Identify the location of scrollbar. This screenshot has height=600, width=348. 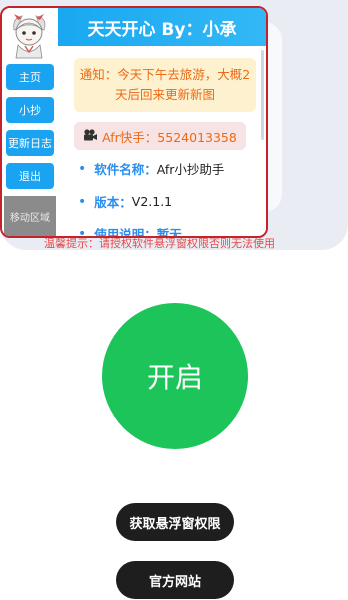
(262, 95).